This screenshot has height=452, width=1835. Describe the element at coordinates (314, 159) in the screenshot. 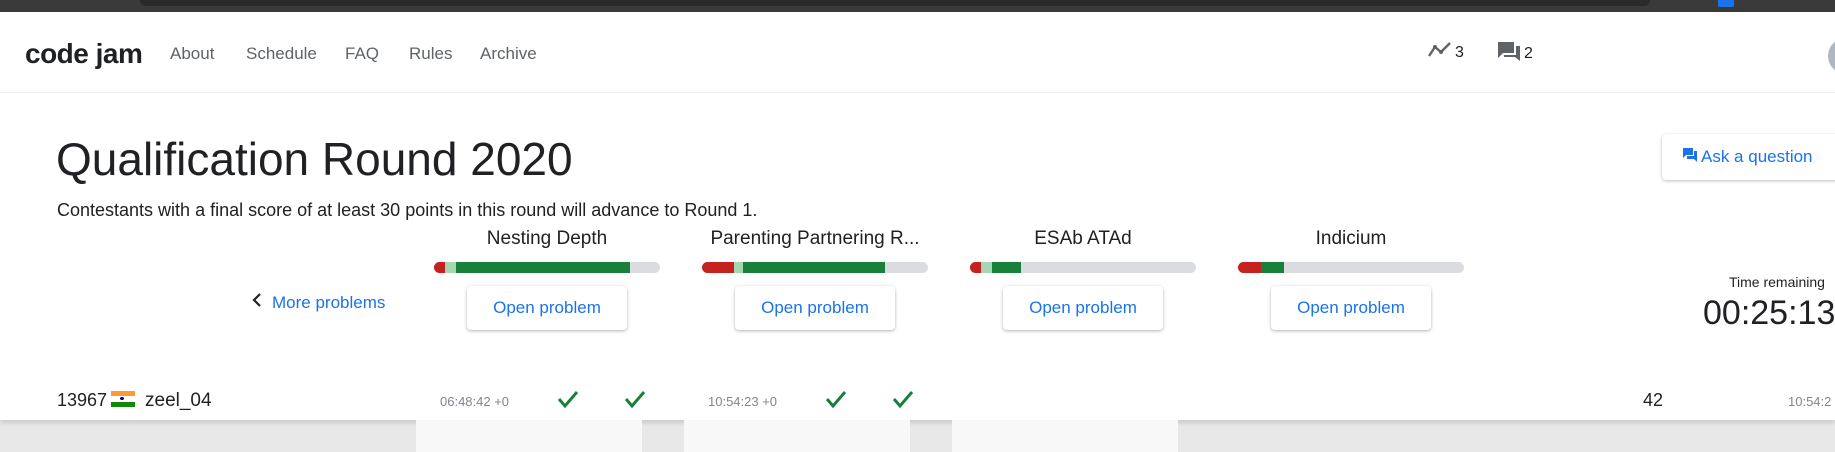

I see `page-title: Qualification Round 2020` at that location.